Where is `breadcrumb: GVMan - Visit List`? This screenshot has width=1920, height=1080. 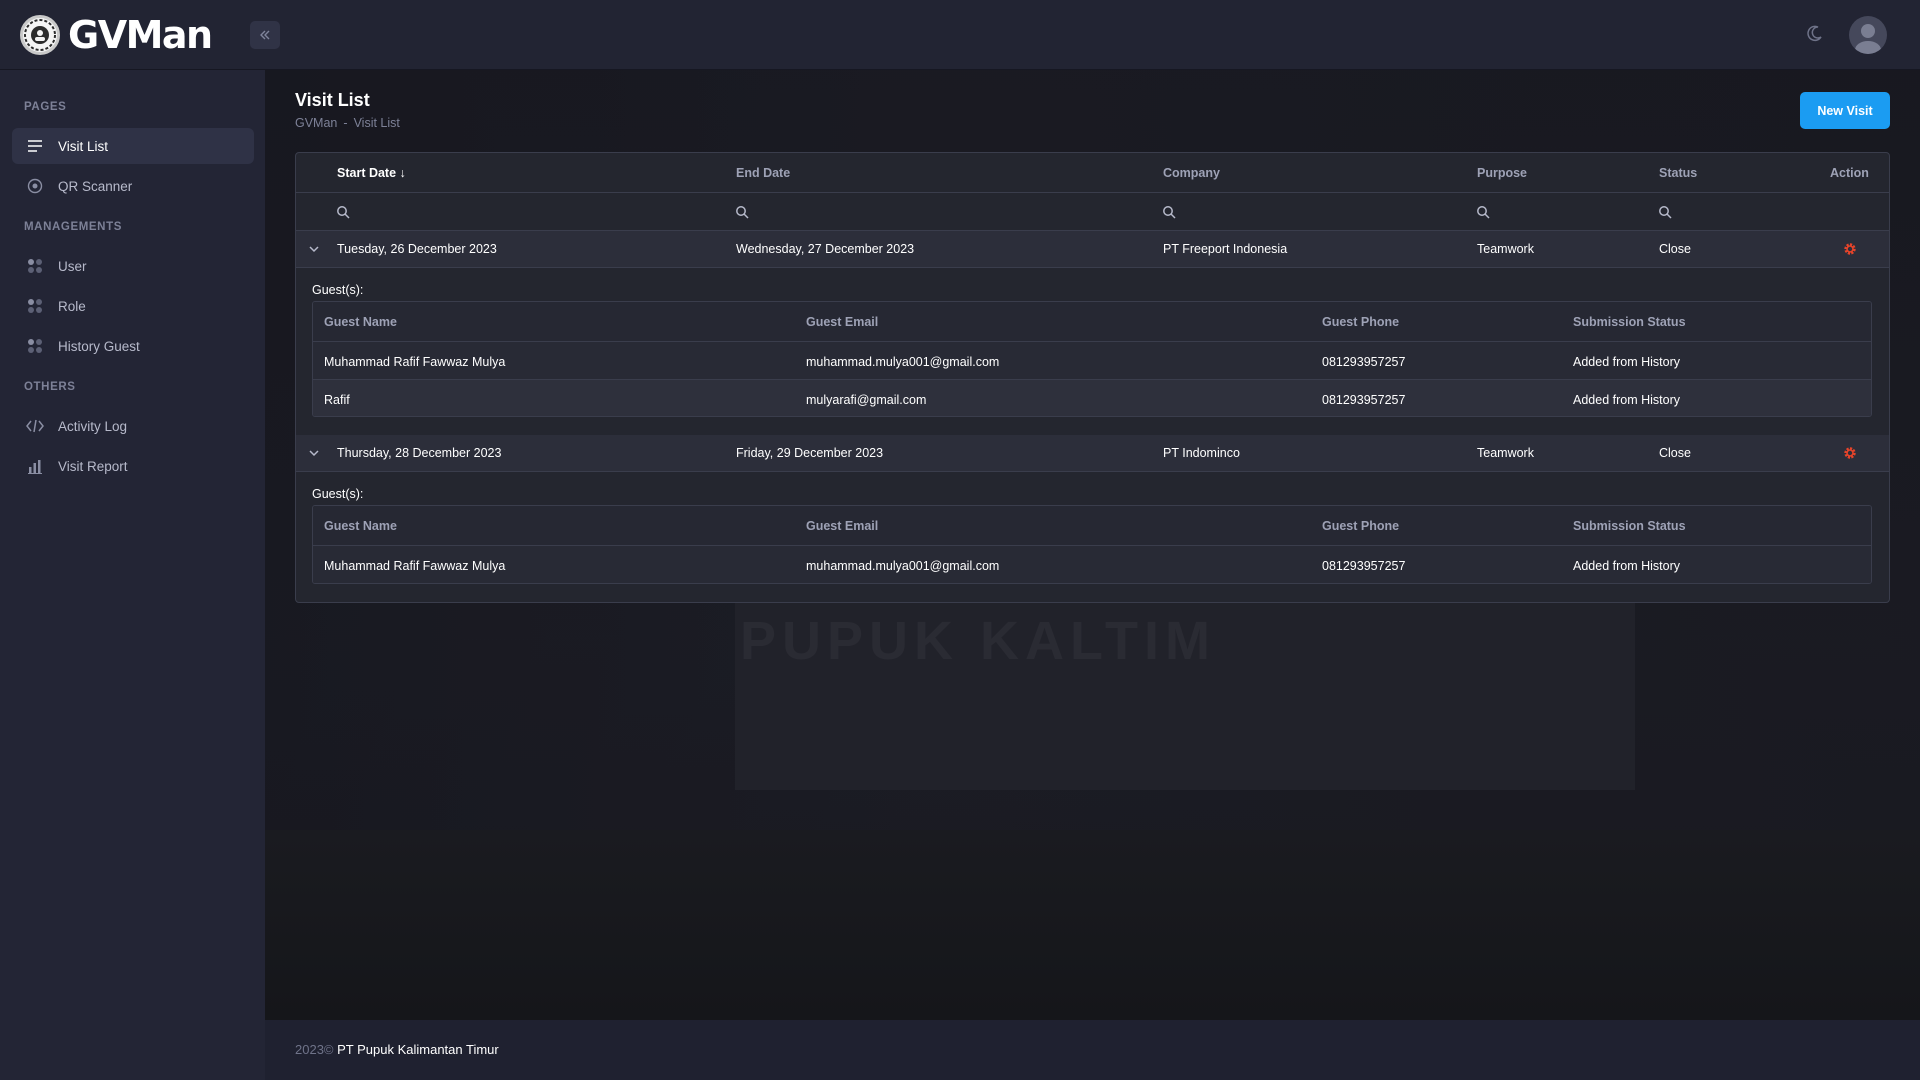 breadcrumb: GVMan - Visit List is located at coordinates (347, 123).